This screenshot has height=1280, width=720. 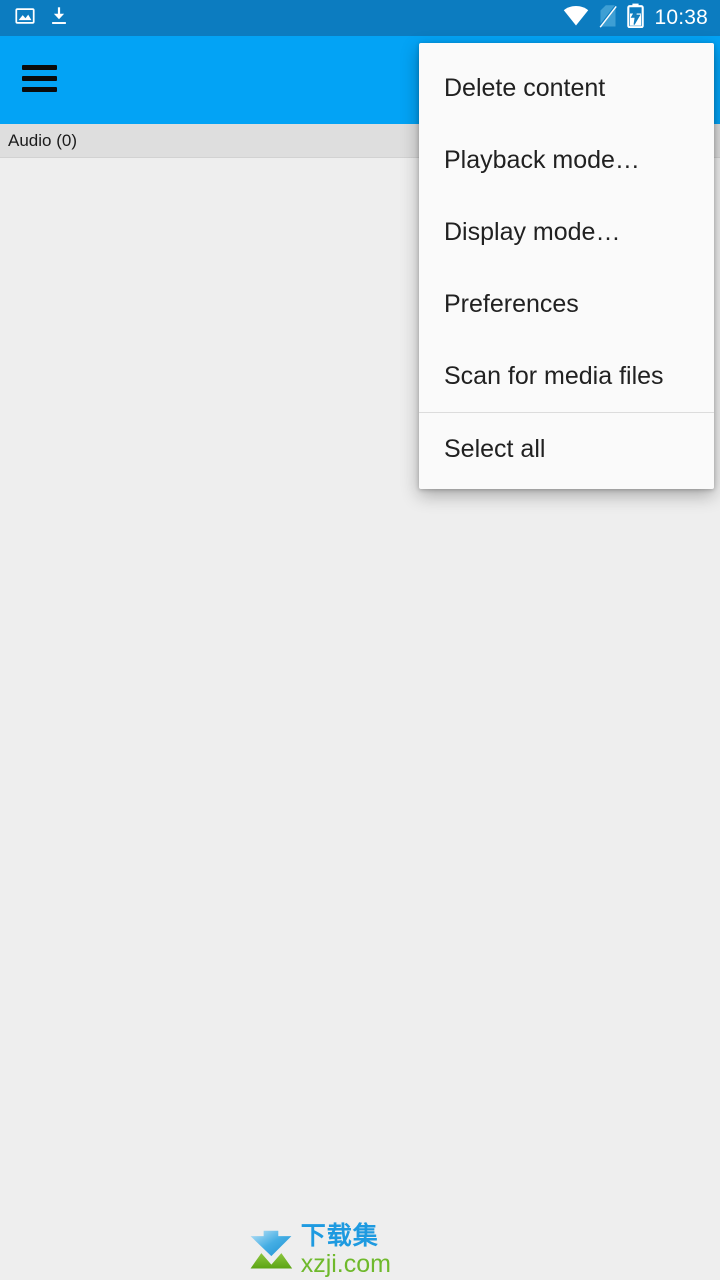 What do you see at coordinates (566, 304) in the screenshot?
I see `menu-item-preferences: Preferences` at bounding box center [566, 304].